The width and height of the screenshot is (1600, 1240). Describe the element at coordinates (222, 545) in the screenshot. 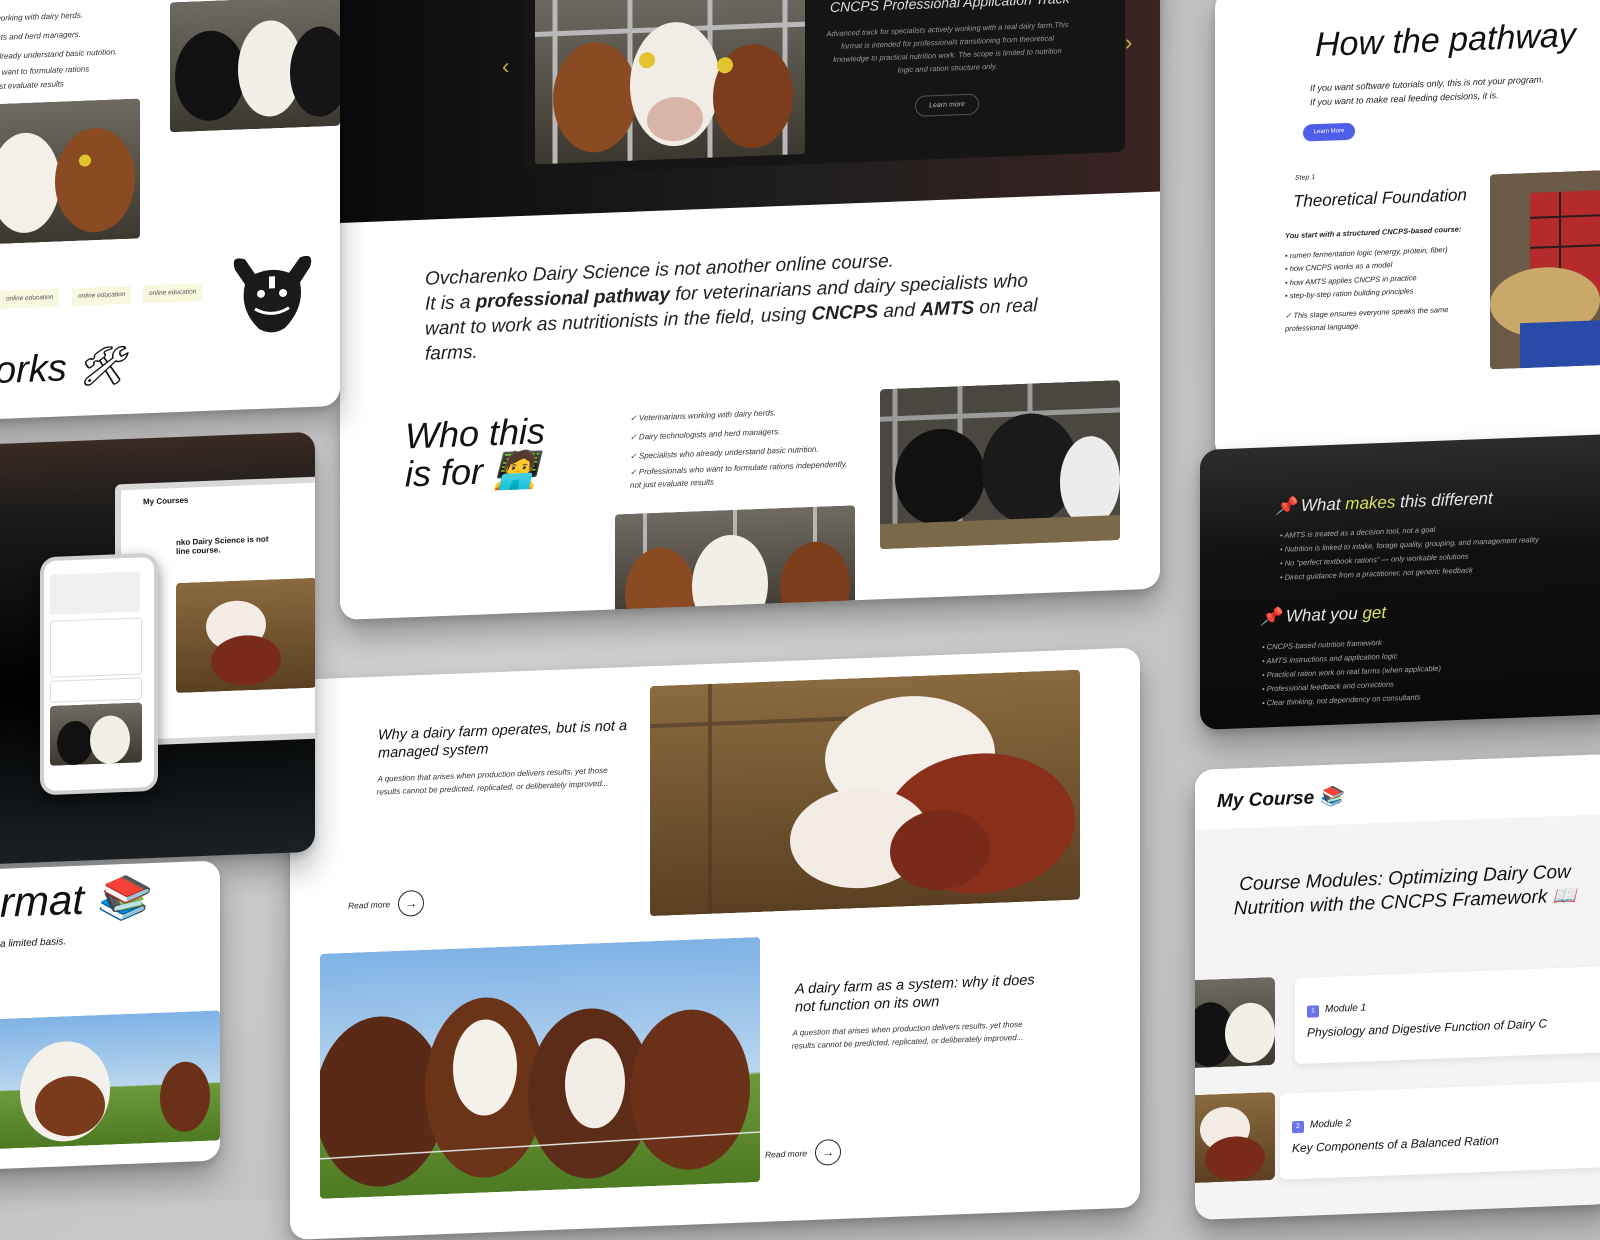

I see `tablet-text: nko Dairy Science is not line course.` at that location.